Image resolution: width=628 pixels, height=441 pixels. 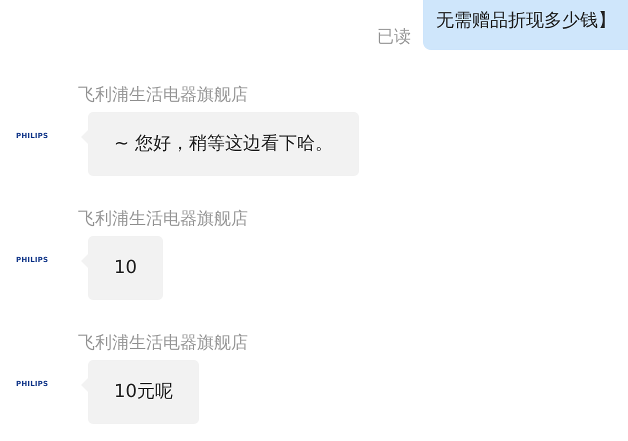 What do you see at coordinates (525, 25) in the screenshot?
I see `sent-message-bubble: 无需赠品折现多少钱】` at bounding box center [525, 25].